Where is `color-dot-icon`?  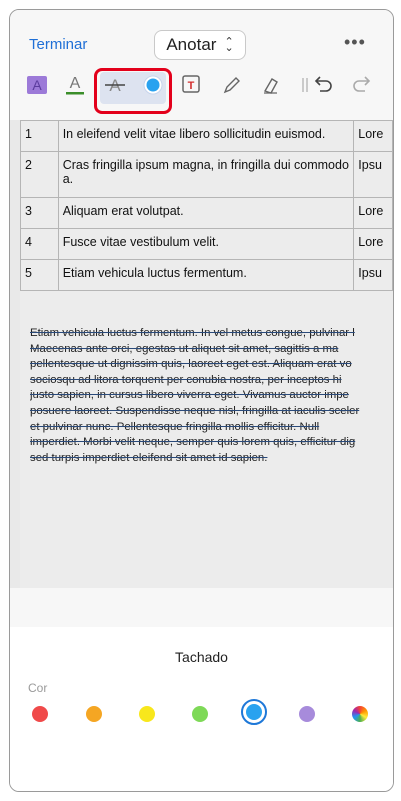 color-dot-icon is located at coordinates (153, 85).